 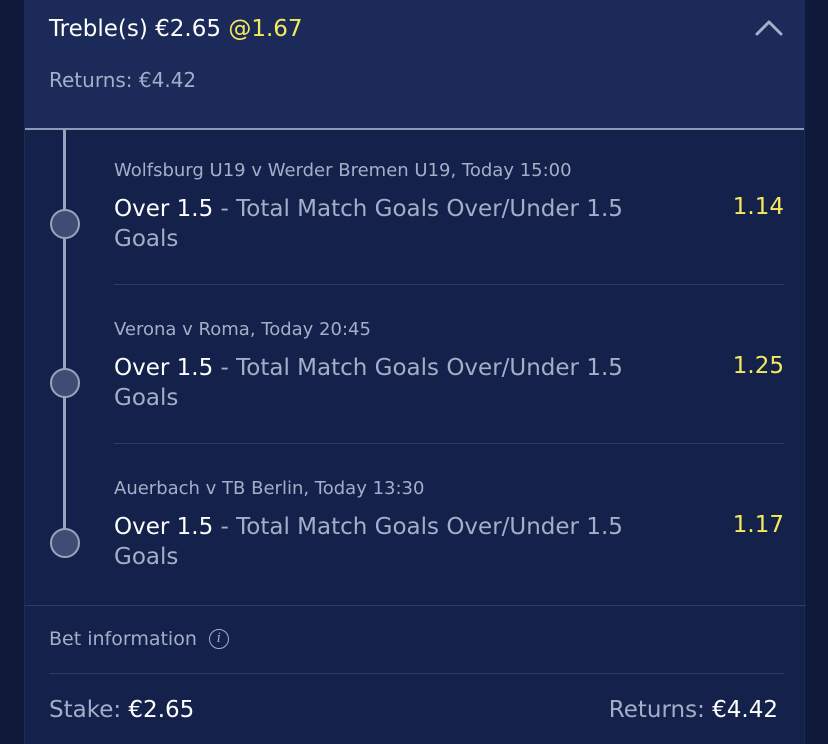 What do you see at coordinates (242, 329) in the screenshot?
I see `leg-event: Verona v Roma, Today 20:45` at bounding box center [242, 329].